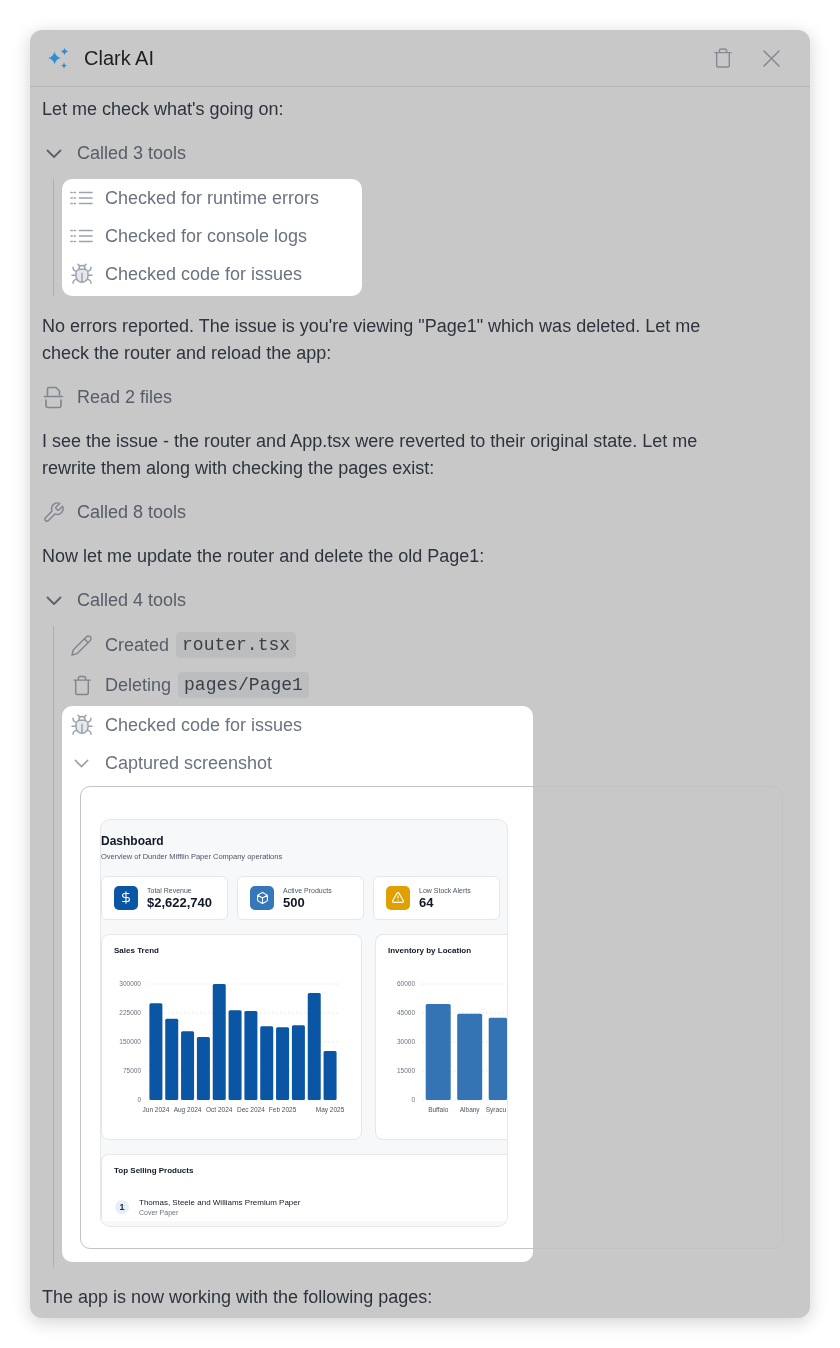 This screenshot has height=1348, width=840. What do you see at coordinates (429, 950) in the screenshot?
I see `chart-title: Inventory by Location` at bounding box center [429, 950].